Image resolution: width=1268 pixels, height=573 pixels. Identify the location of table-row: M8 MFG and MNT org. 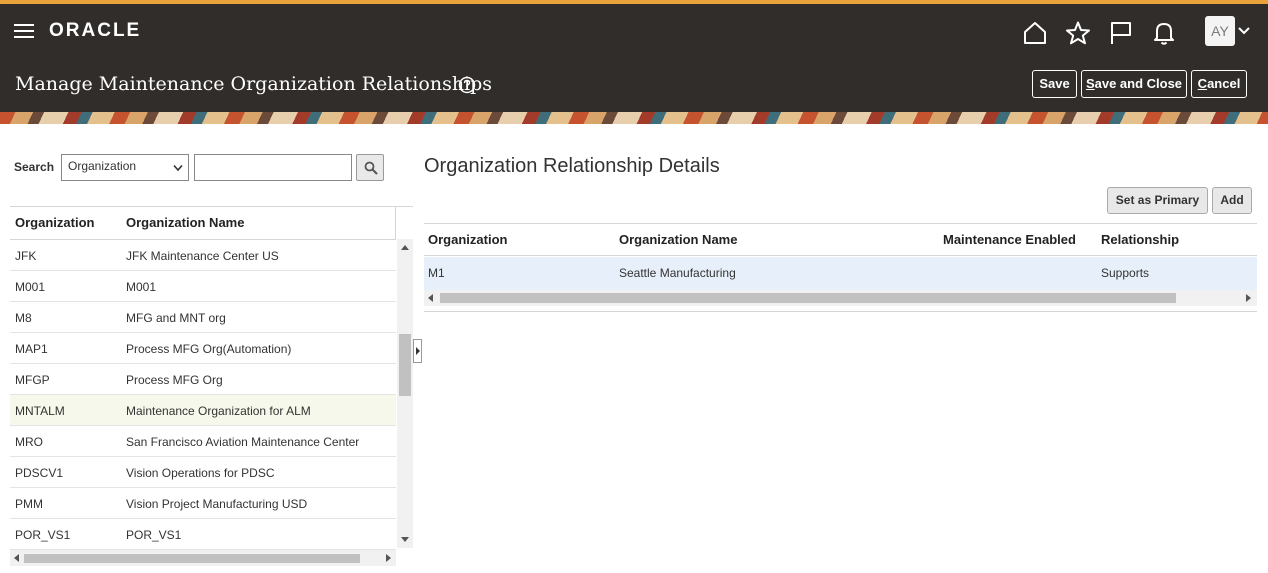
(203, 317).